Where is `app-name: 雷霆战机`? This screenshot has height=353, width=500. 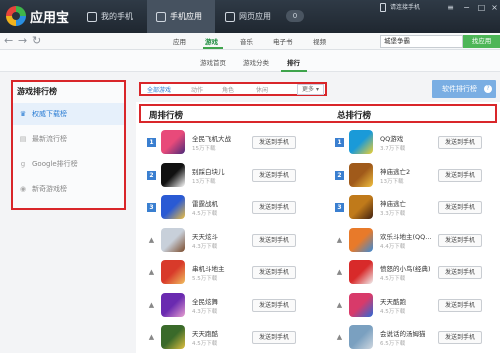
app-name: 雷霆战机 is located at coordinates (205, 203).